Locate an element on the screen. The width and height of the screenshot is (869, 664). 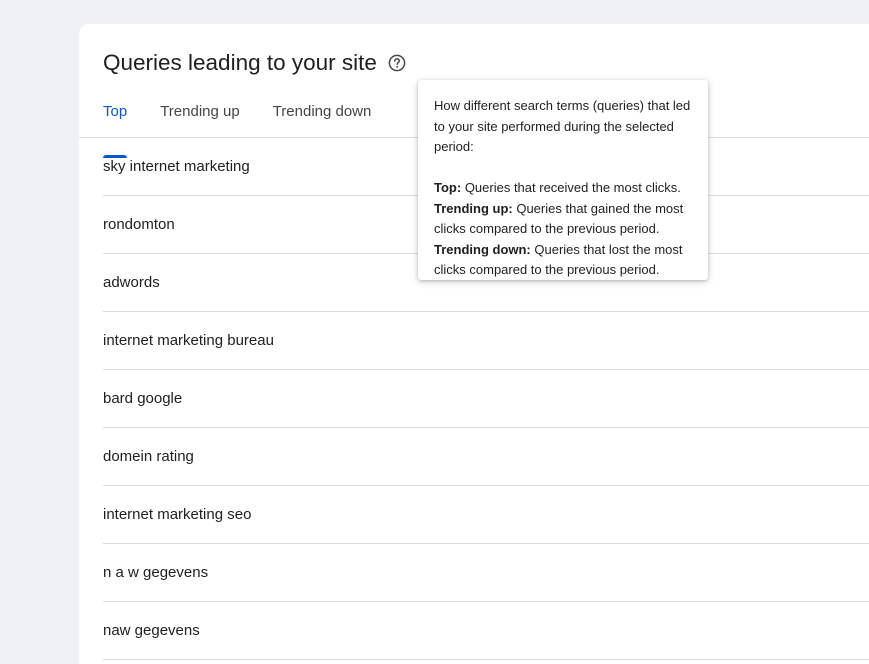
tooltip-term: Top: is located at coordinates (448, 187).